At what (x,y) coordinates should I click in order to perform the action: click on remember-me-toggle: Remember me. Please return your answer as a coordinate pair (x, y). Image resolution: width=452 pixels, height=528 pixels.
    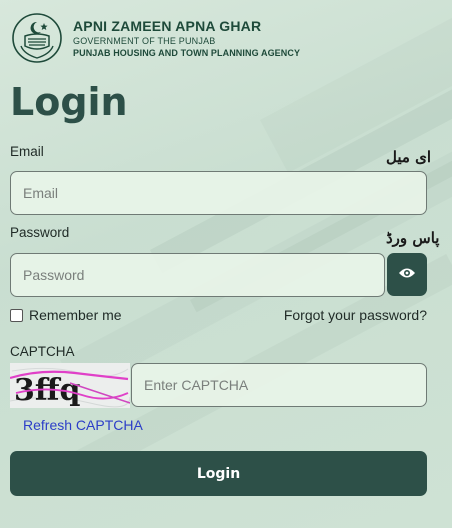
    Looking at the image, I should click on (66, 315).